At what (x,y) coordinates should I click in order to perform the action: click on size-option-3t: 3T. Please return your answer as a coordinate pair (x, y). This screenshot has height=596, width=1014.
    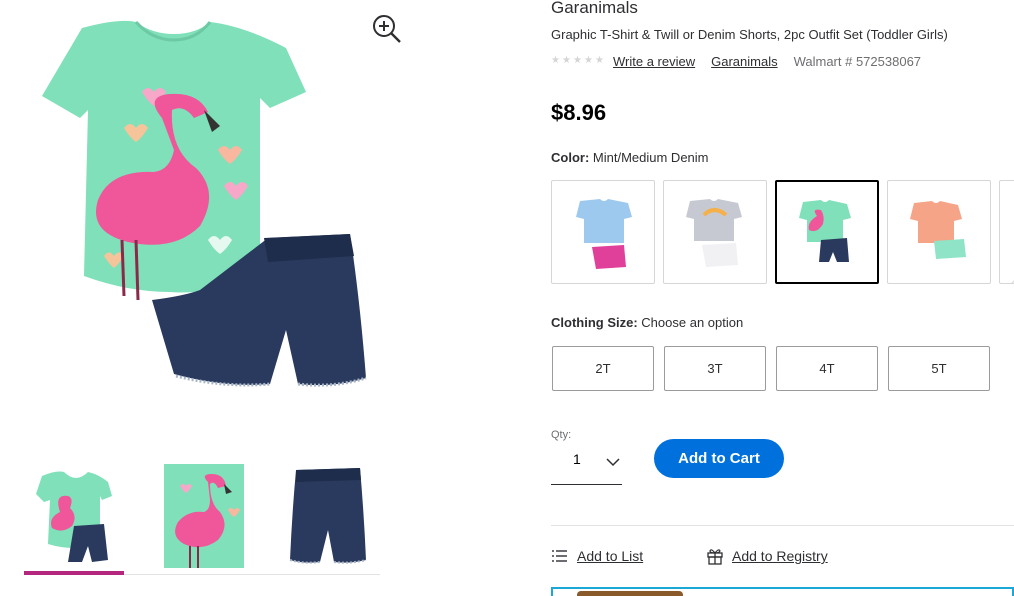
    Looking at the image, I should click on (715, 368).